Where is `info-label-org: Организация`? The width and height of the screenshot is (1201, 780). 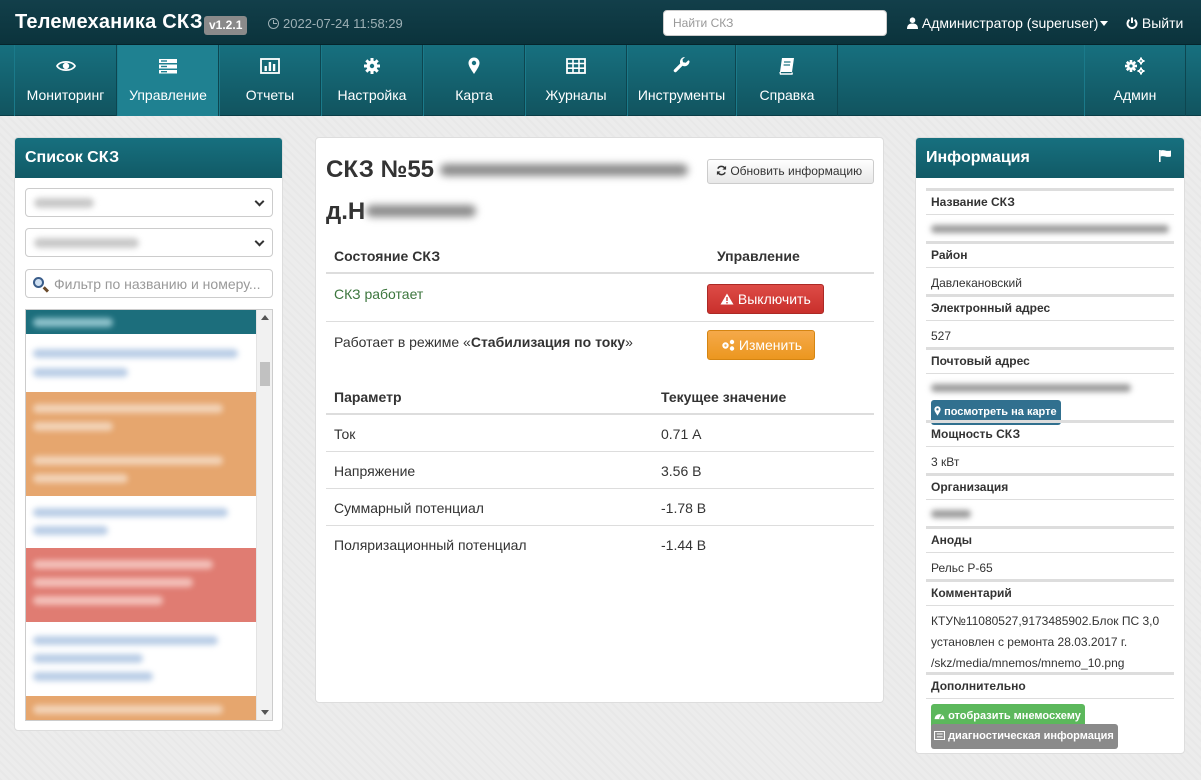 info-label-org: Организация is located at coordinates (1050, 486).